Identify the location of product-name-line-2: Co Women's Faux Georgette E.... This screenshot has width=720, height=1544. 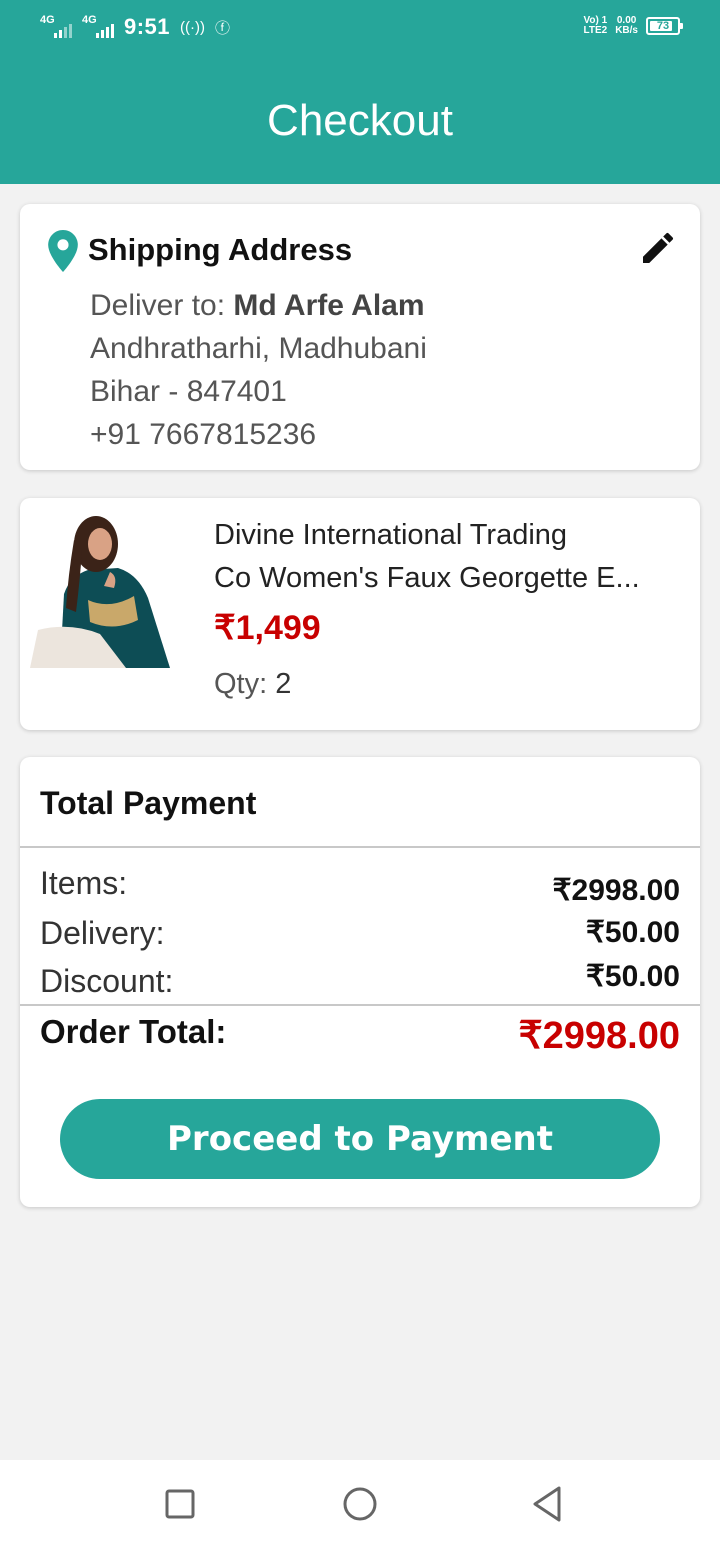
(427, 578).